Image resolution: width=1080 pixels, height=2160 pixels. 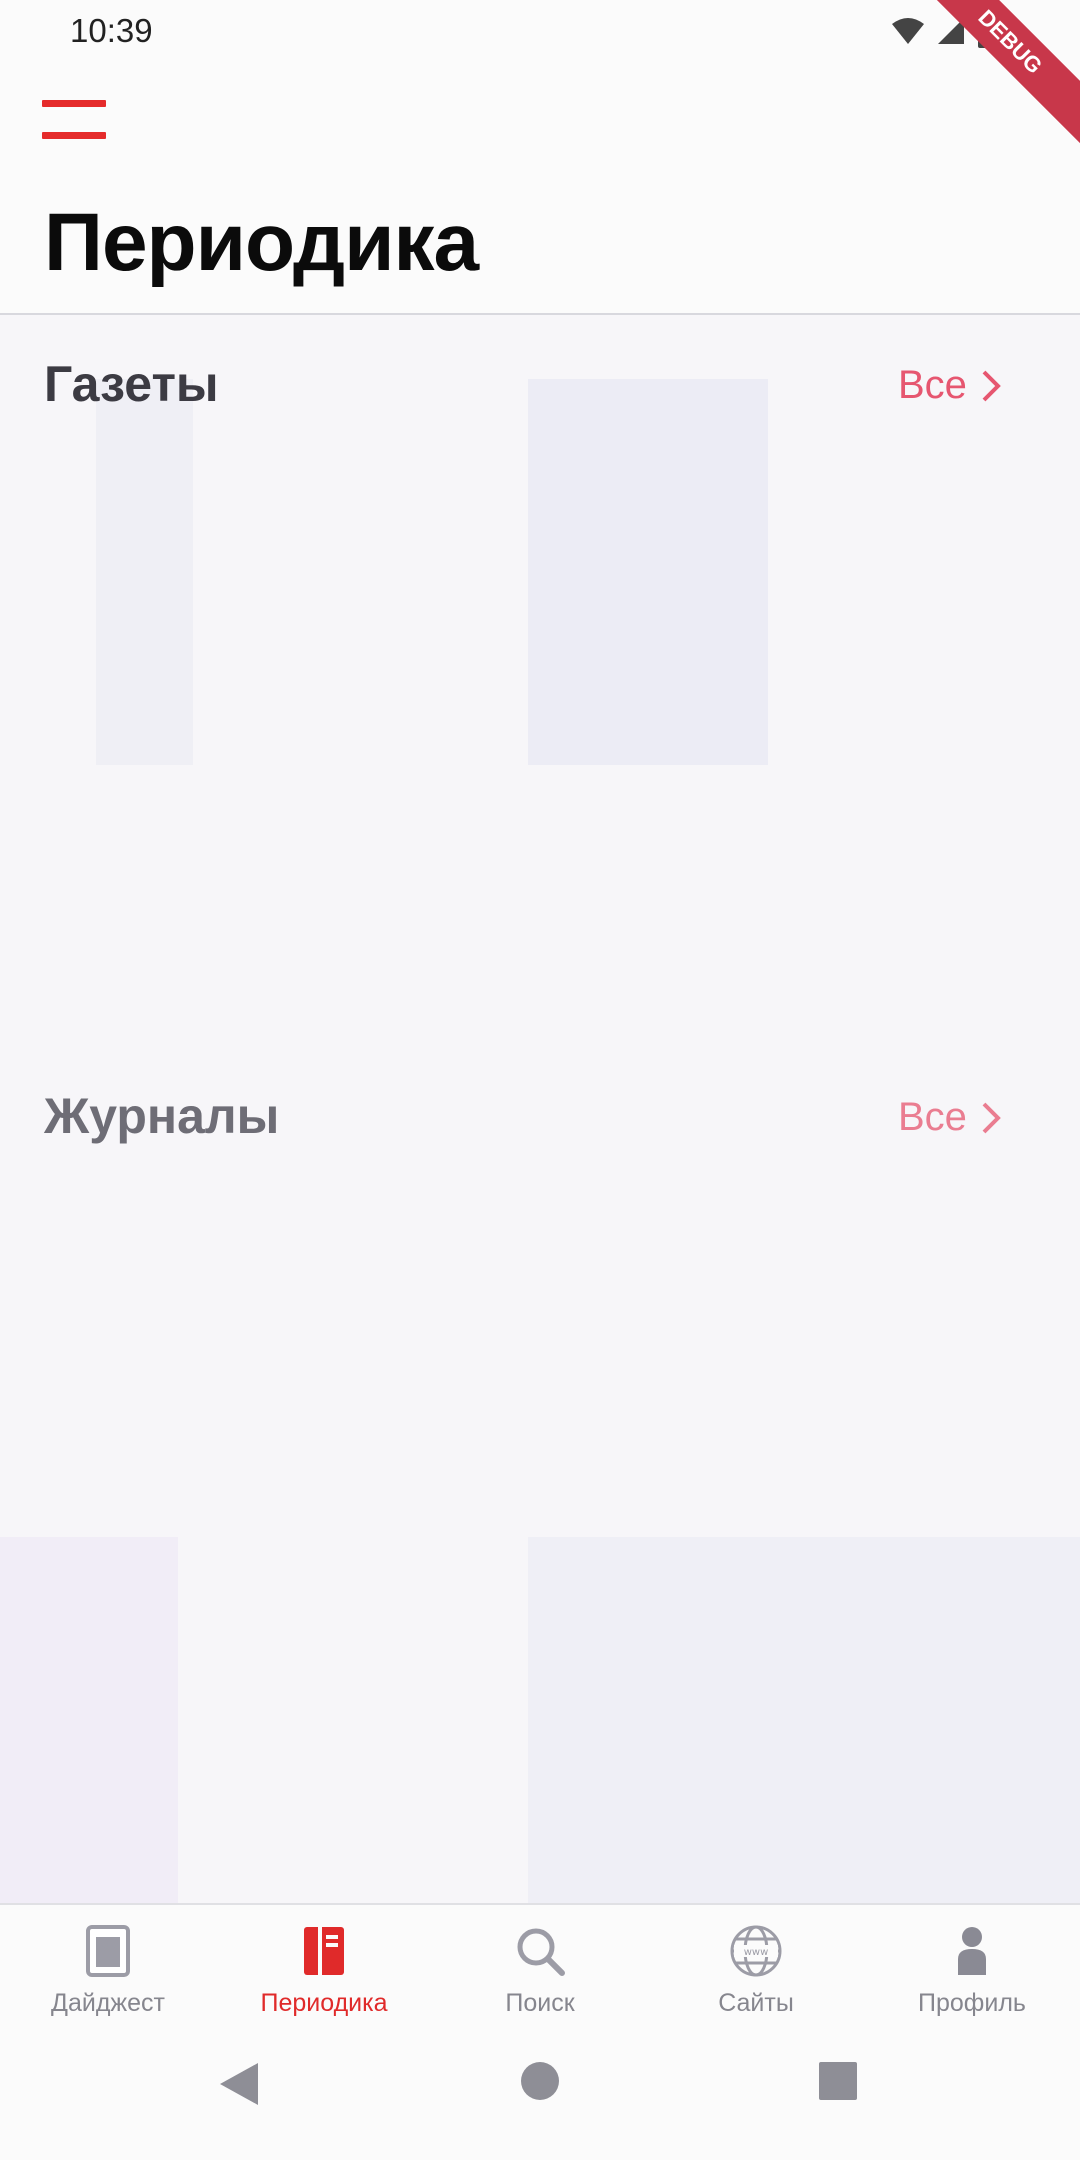 What do you see at coordinates (324, 2003) in the screenshot?
I see `nav-label: Периодика` at bounding box center [324, 2003].